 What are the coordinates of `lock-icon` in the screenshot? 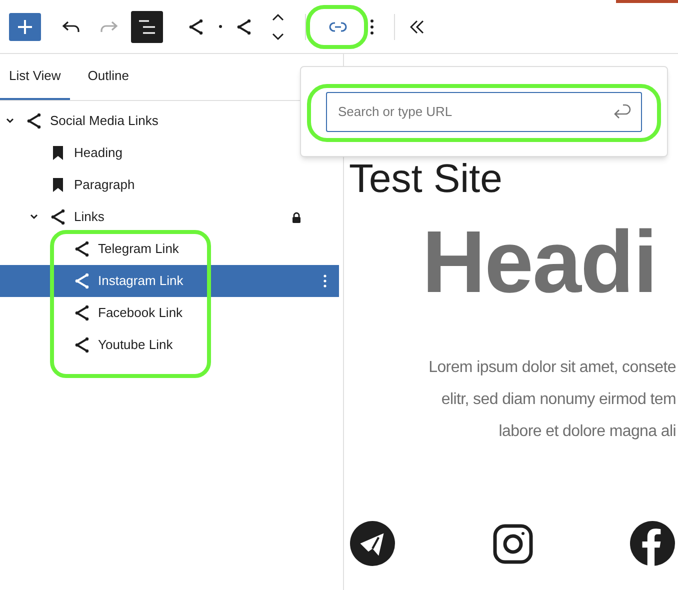 It's located at (296, 217).